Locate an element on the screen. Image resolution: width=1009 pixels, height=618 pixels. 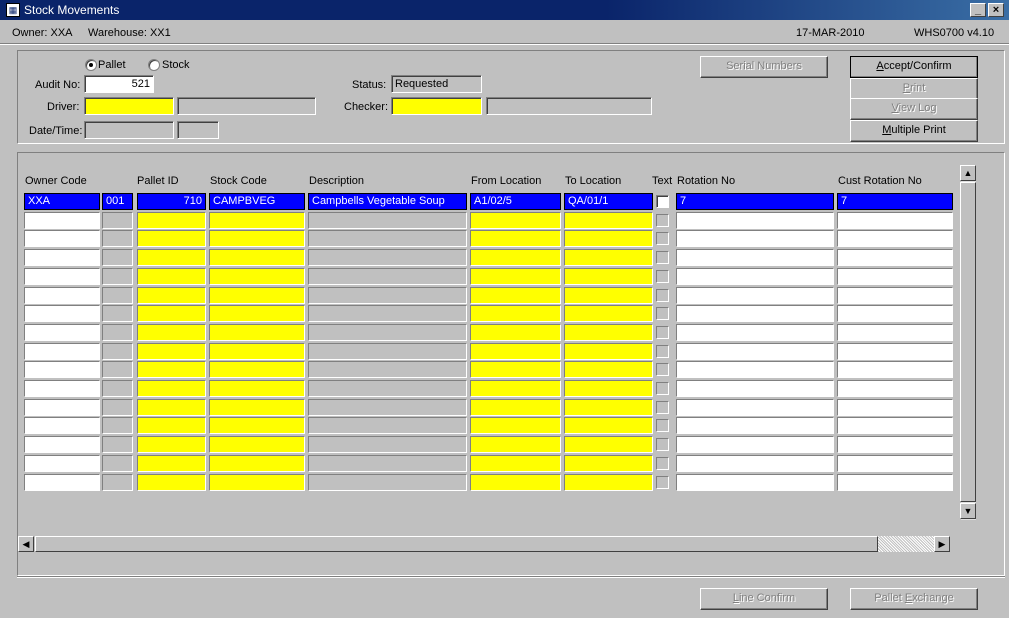
cell-to-location: QA/01/1 is located at coordinates (608, 201).